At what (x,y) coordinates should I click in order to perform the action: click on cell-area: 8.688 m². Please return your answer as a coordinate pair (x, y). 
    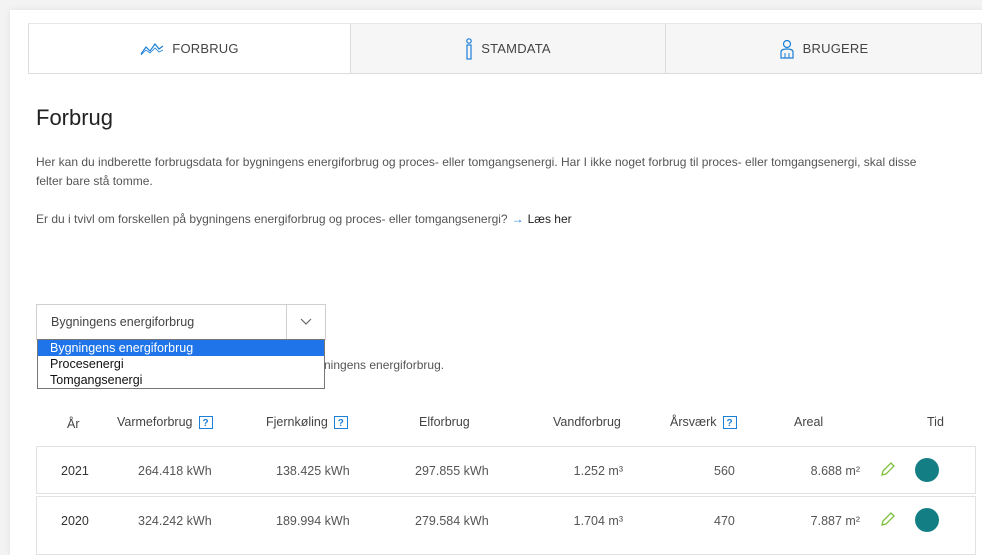
    Looking at the image, I should click on (835, 471).